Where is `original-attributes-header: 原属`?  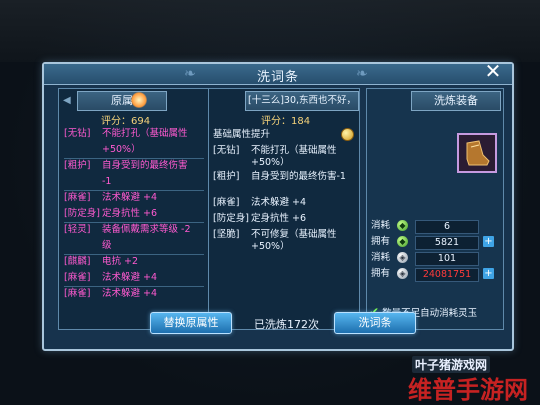
original-attributes-header: 原属 is located at coordinates (122, 101).